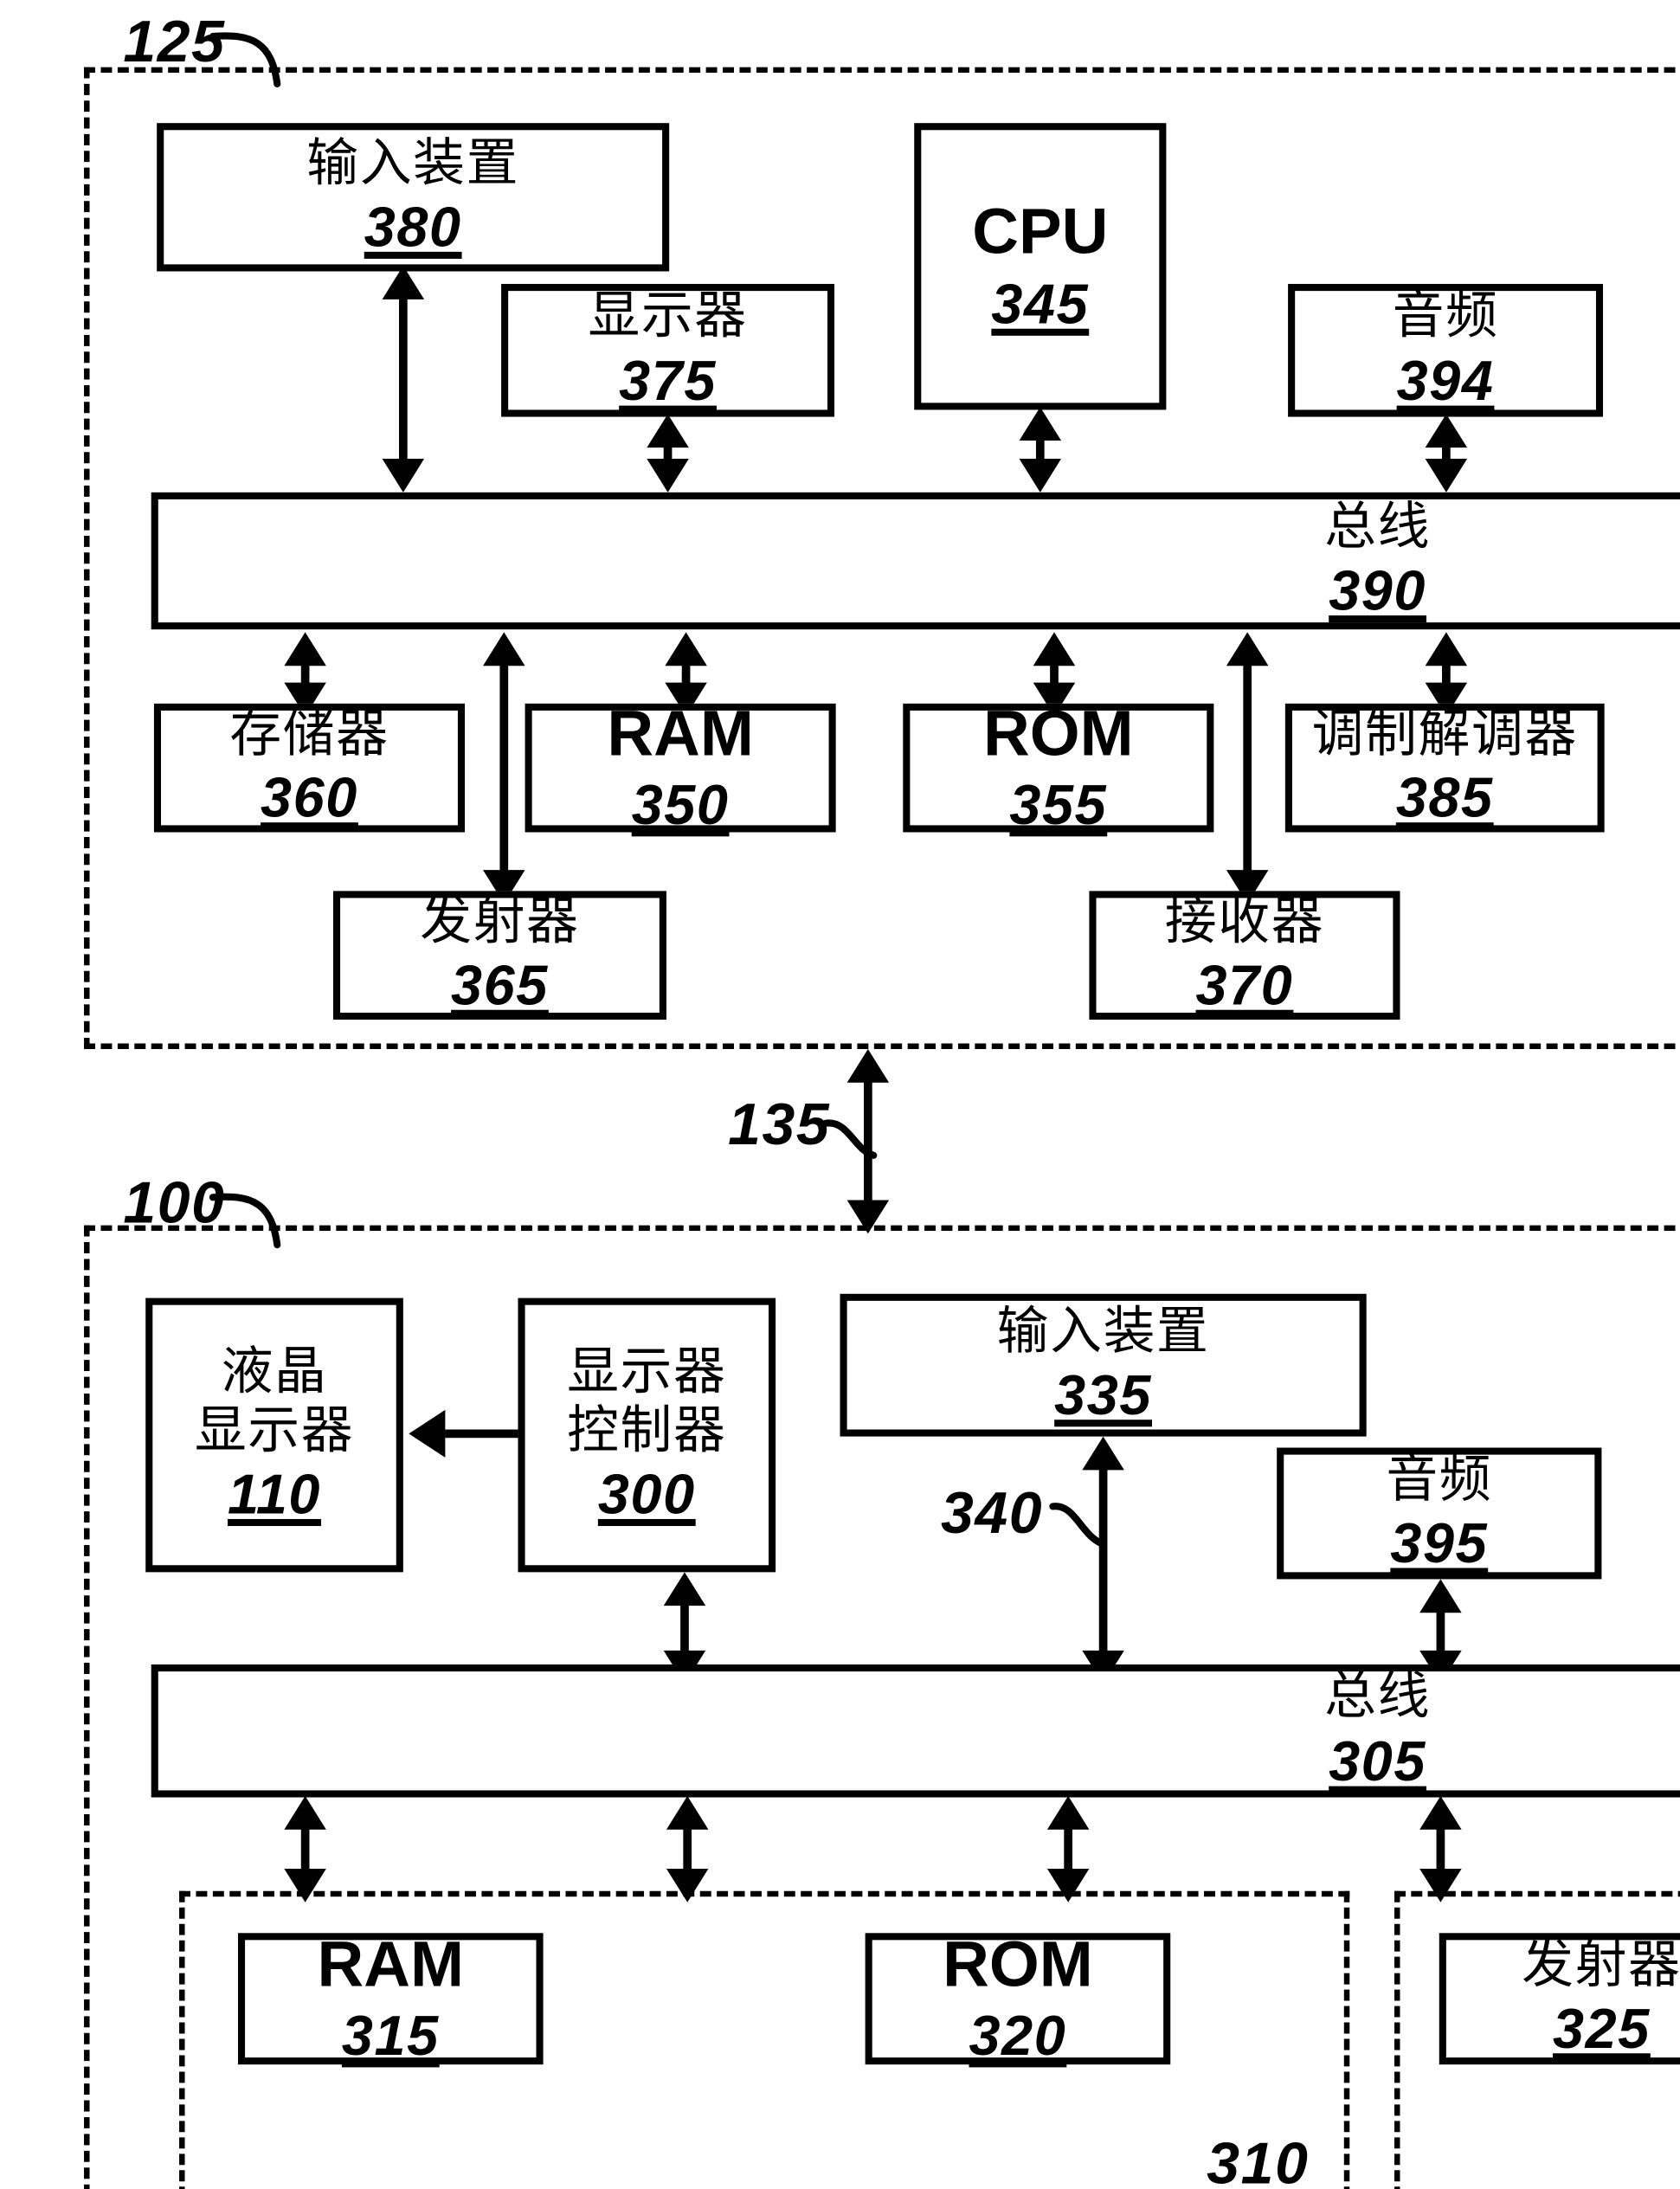  Describe the element at coordinates (647, 1371) in the screenshot. I see `block-label-line1: 显示器` at that location.